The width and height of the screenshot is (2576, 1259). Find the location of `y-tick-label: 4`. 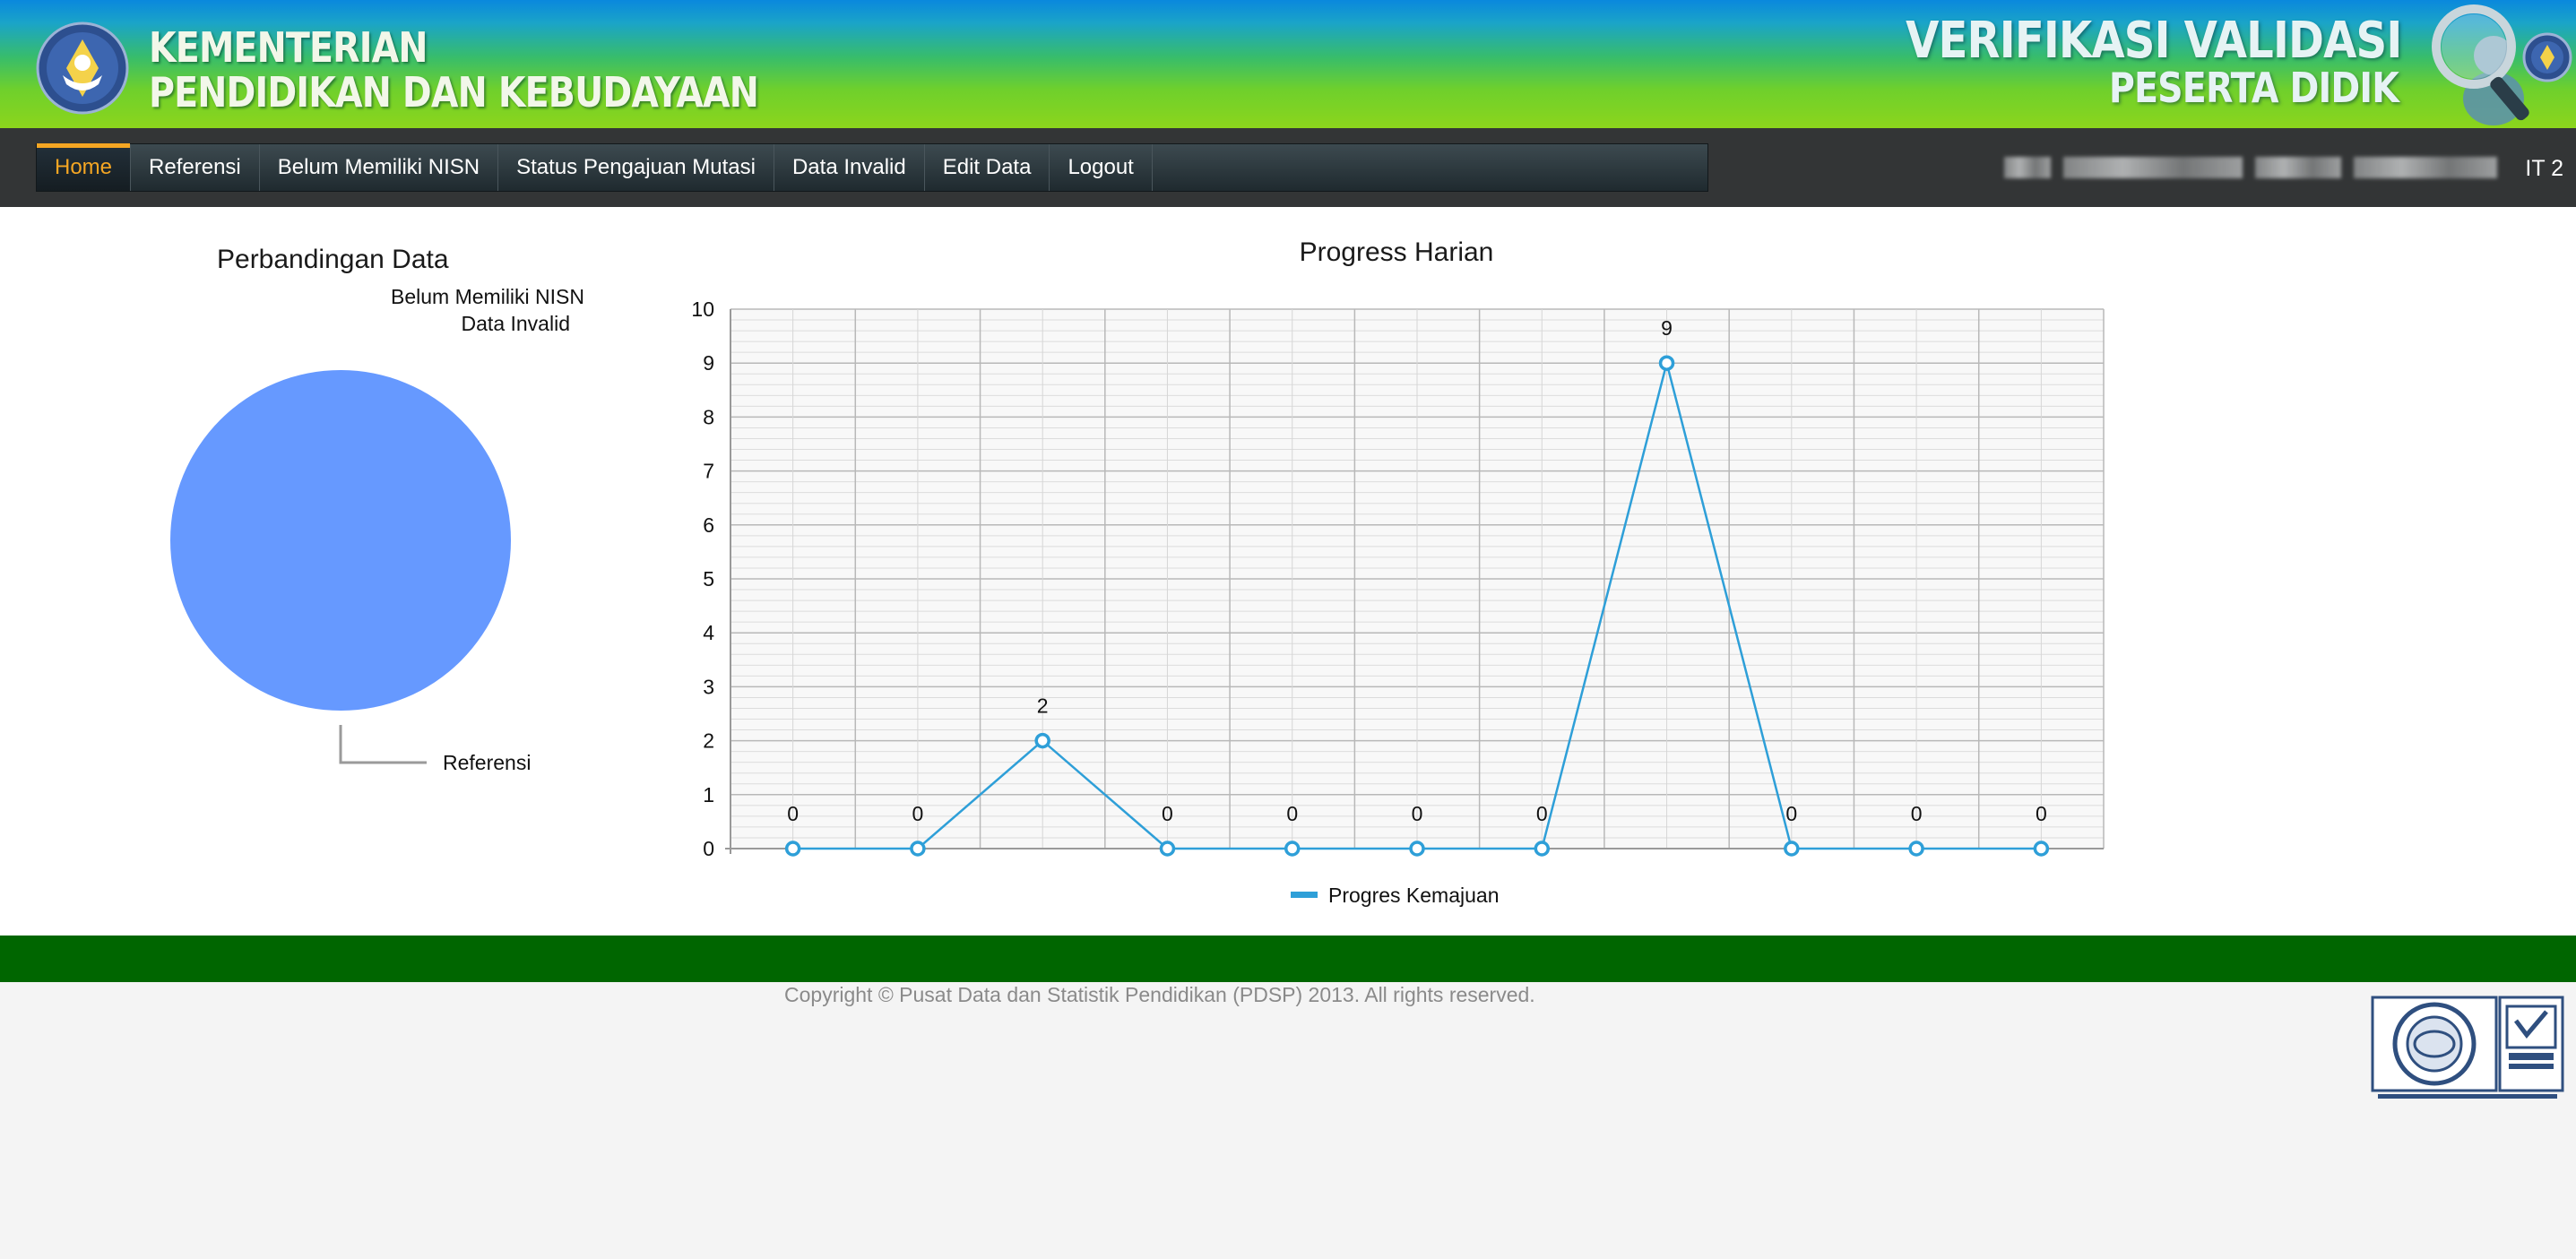

y-tick-label: 4 is located at coordinates (708, 632).